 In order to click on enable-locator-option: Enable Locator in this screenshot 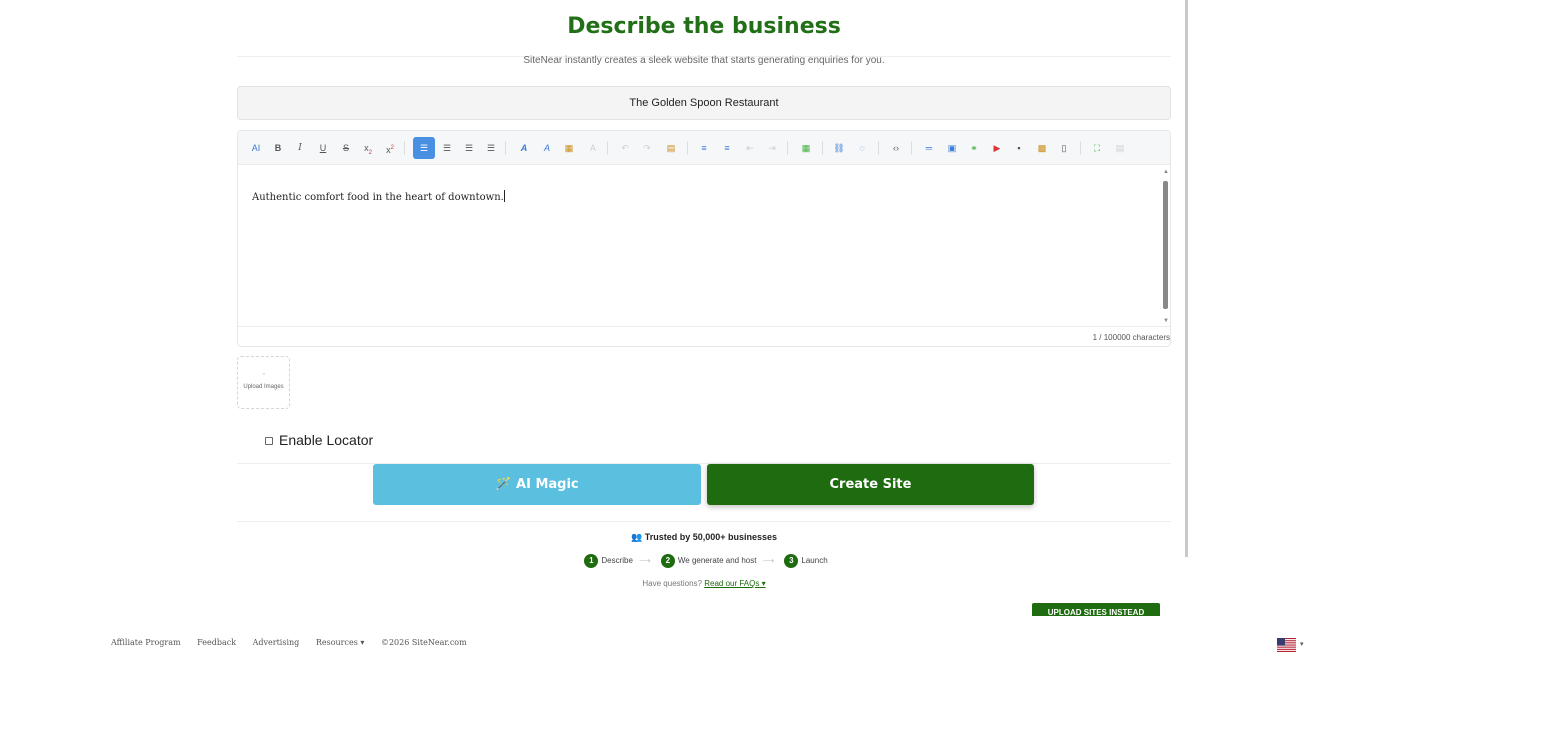, I will do `click(319, 440)`.